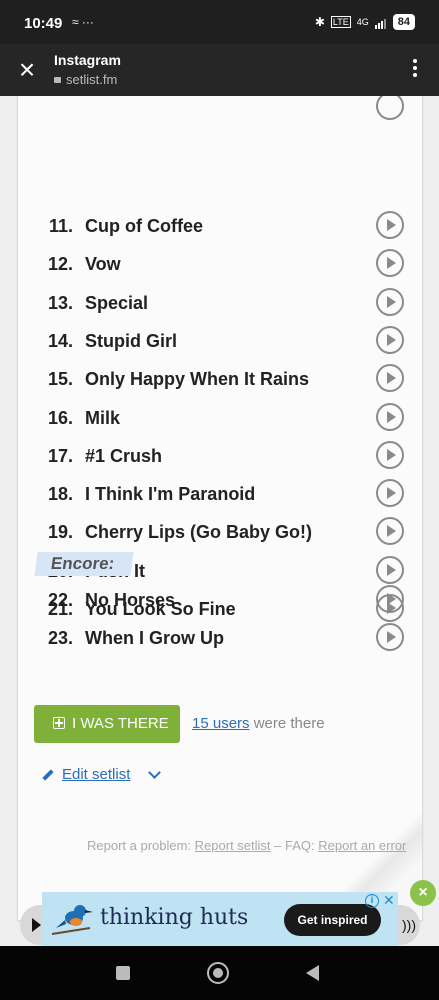  Describe the element at coordinates (170, 494) in the screenshot. I see `song-title: I Think I'm Paranoid` at that location.